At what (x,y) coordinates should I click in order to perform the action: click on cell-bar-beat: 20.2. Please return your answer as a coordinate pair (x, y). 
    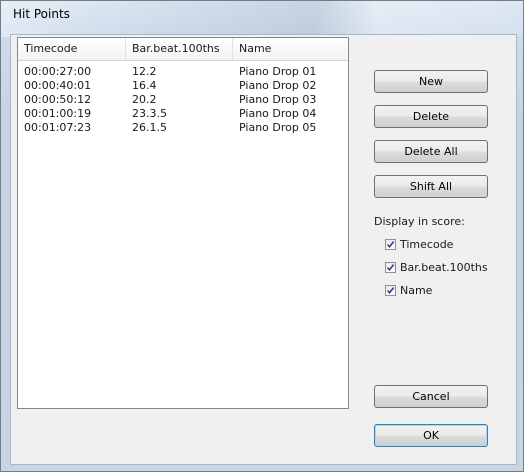
    Looking at the image, I should click on (144, 99).